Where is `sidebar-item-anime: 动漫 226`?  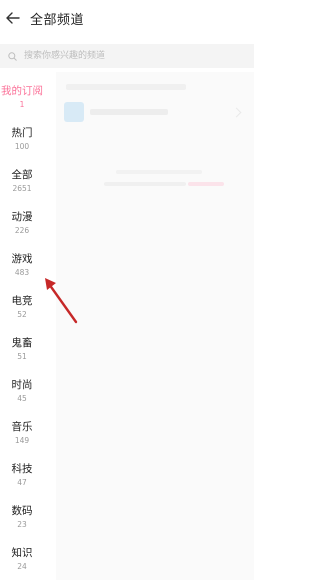 sidebar-item-anime: 动漫 226 is located at coordinates (22, 223).